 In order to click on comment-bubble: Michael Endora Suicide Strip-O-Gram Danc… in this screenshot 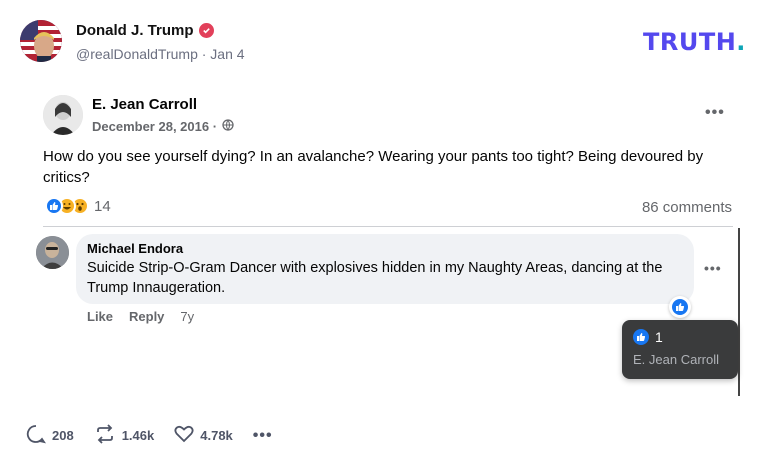, I will do `click(385, 269)`.